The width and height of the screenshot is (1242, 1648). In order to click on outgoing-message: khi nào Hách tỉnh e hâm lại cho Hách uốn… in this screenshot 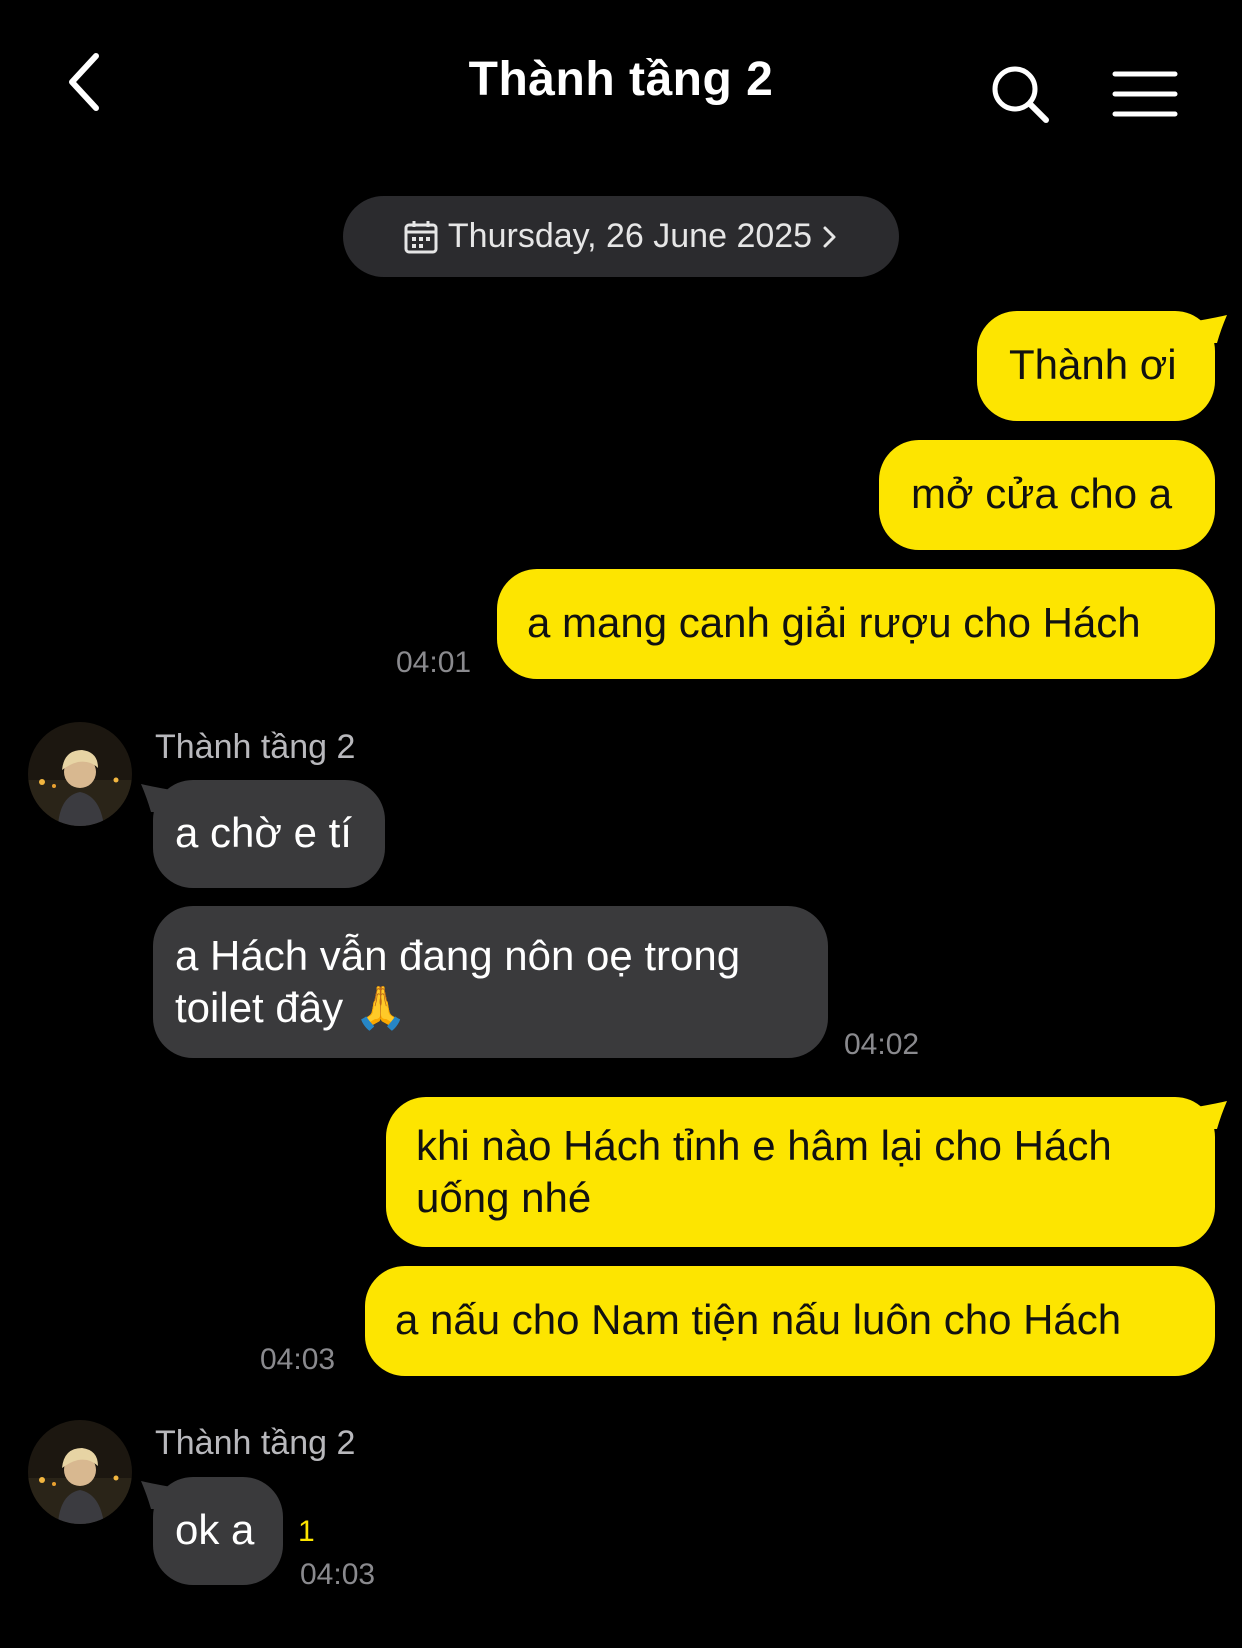, I will do `click(806, 1172)`.